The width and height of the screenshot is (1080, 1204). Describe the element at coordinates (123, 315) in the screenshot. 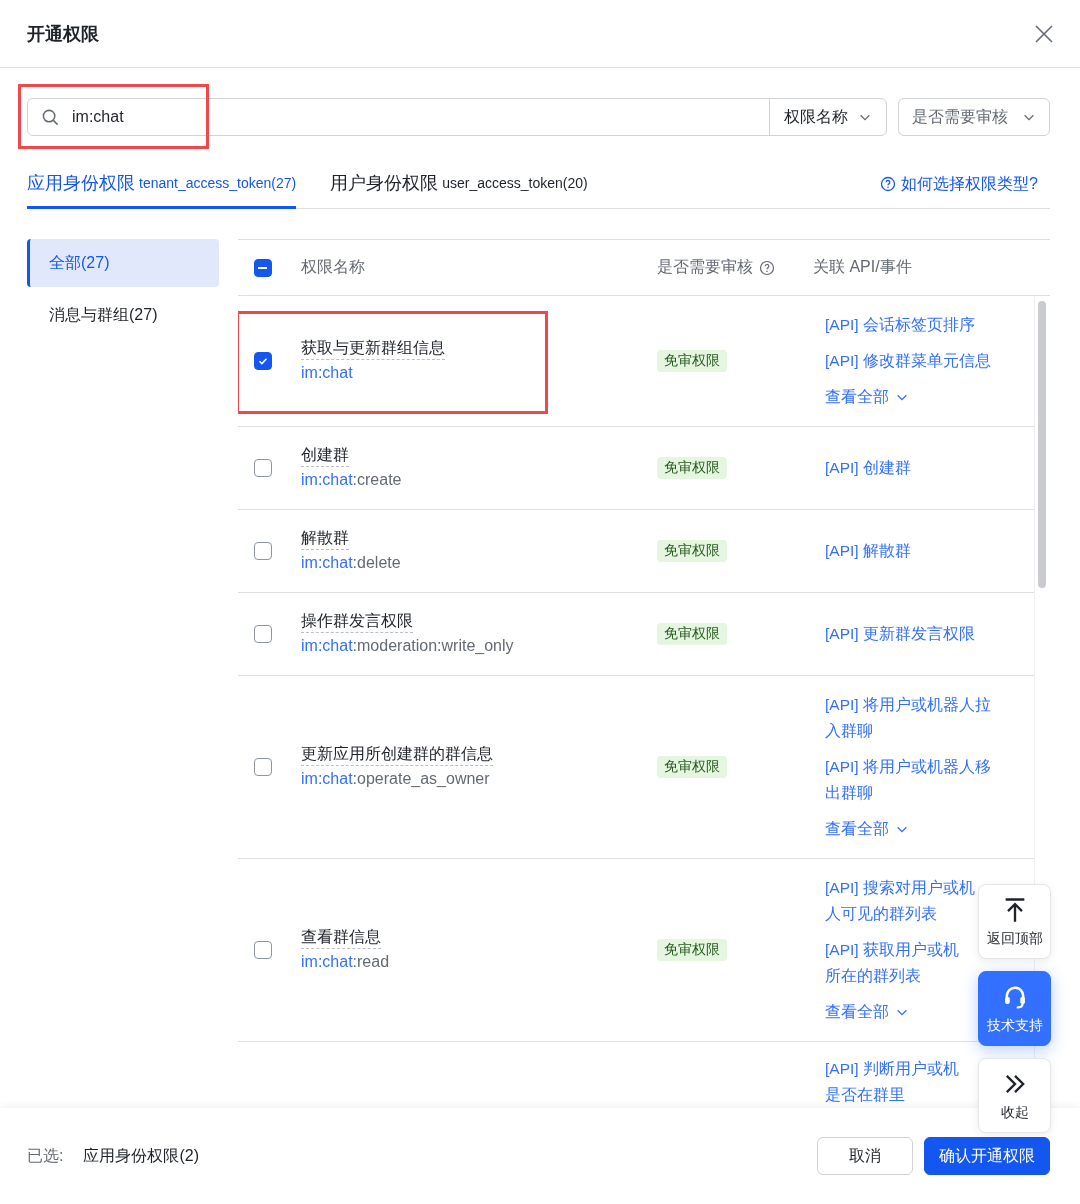

I see `sidebar-item: 消息与群组(27)` at that location.